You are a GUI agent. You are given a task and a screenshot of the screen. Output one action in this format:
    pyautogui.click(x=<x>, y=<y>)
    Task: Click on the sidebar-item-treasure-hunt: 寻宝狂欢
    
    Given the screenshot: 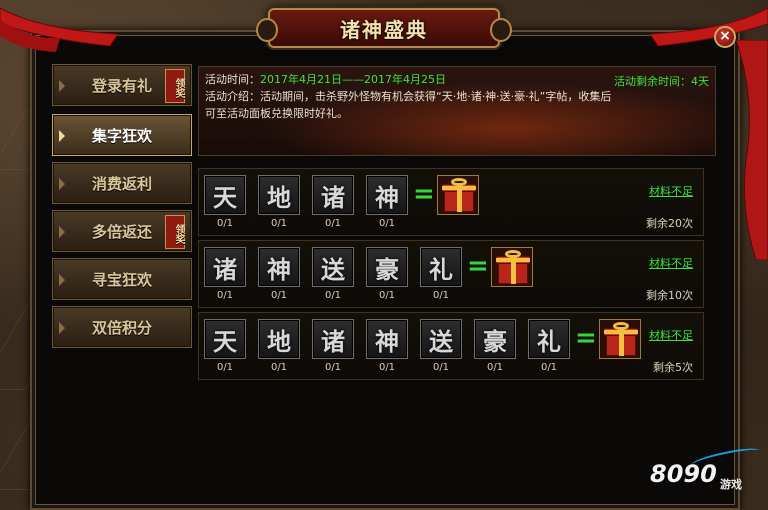 What is the action you would take?
    pyautogui.click(x=122, y=279)
    